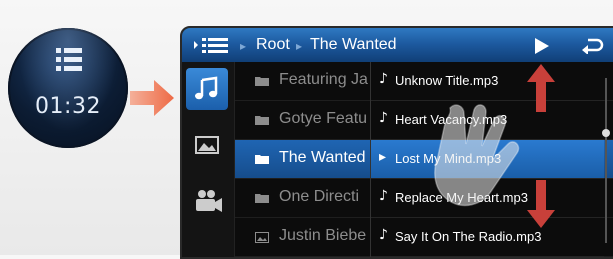 This screenshot has height=259, width=613. Describe the element at coordinates (606, 133) in the screenshot. I see `scrollbar-thumb` at that location.